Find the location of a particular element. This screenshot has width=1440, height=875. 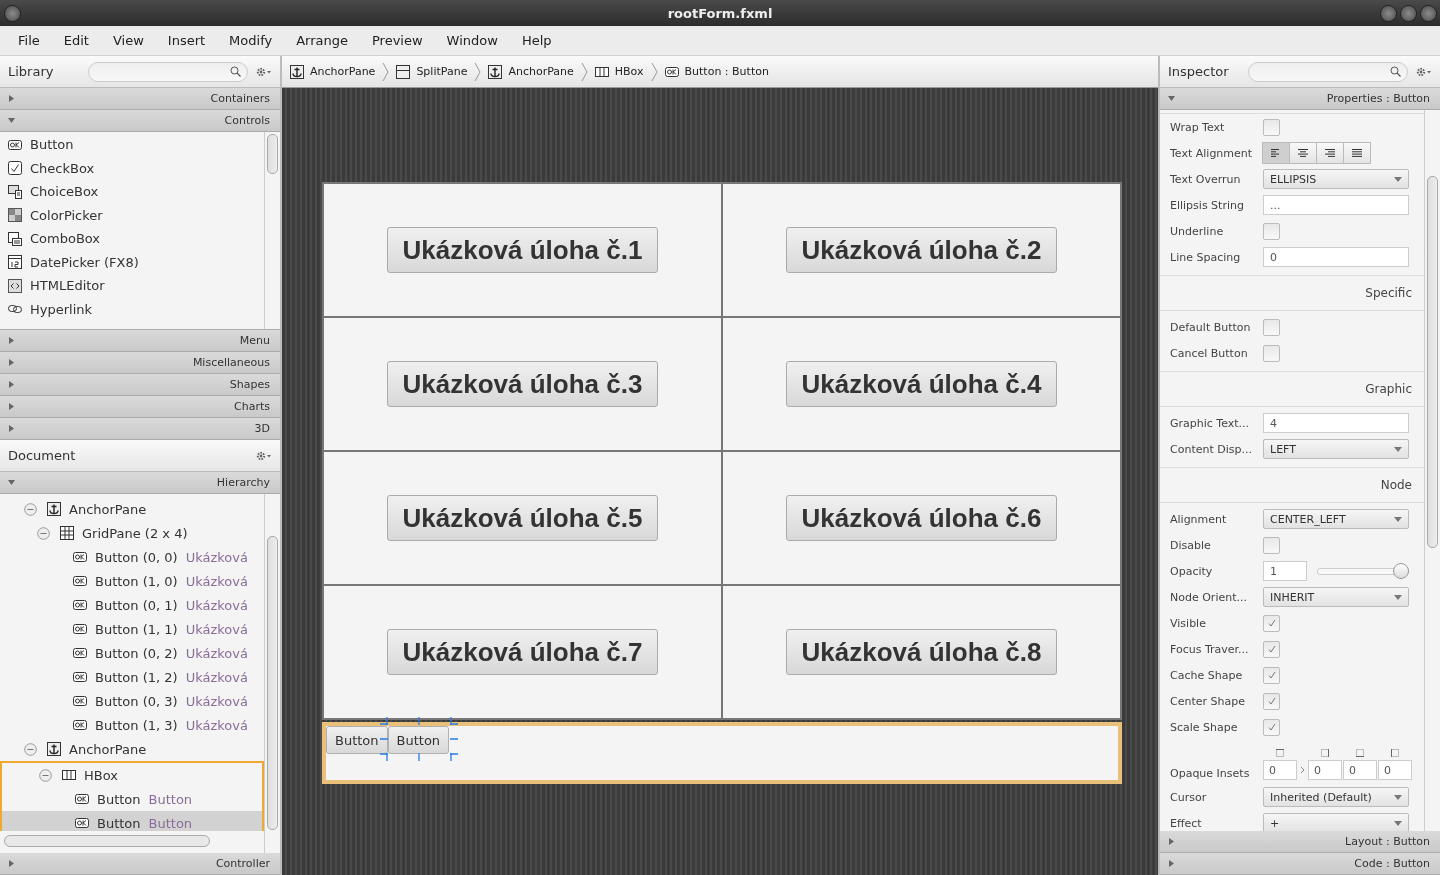

library-item: ComboBox is located at coordinates (132, 239).